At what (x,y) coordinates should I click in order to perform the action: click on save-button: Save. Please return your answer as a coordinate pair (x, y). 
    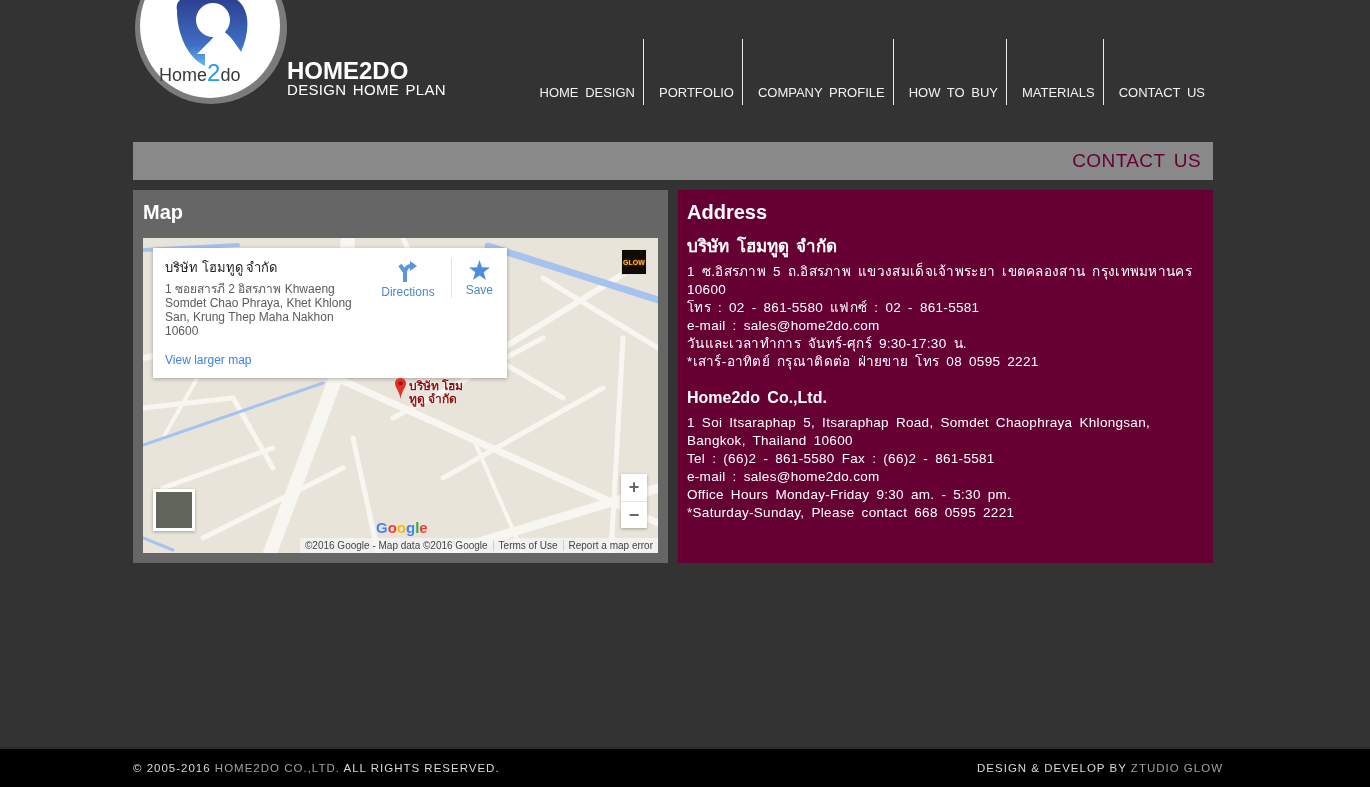
    Looking at the image, I should click on (479, 278).